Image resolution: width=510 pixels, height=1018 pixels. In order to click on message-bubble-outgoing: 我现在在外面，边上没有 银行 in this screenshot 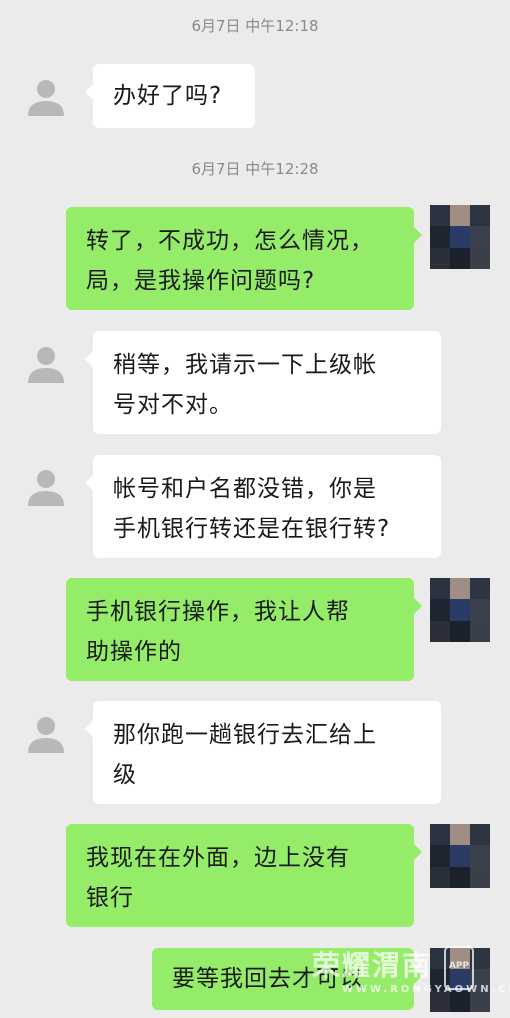, I will do `click(244, 875)`.